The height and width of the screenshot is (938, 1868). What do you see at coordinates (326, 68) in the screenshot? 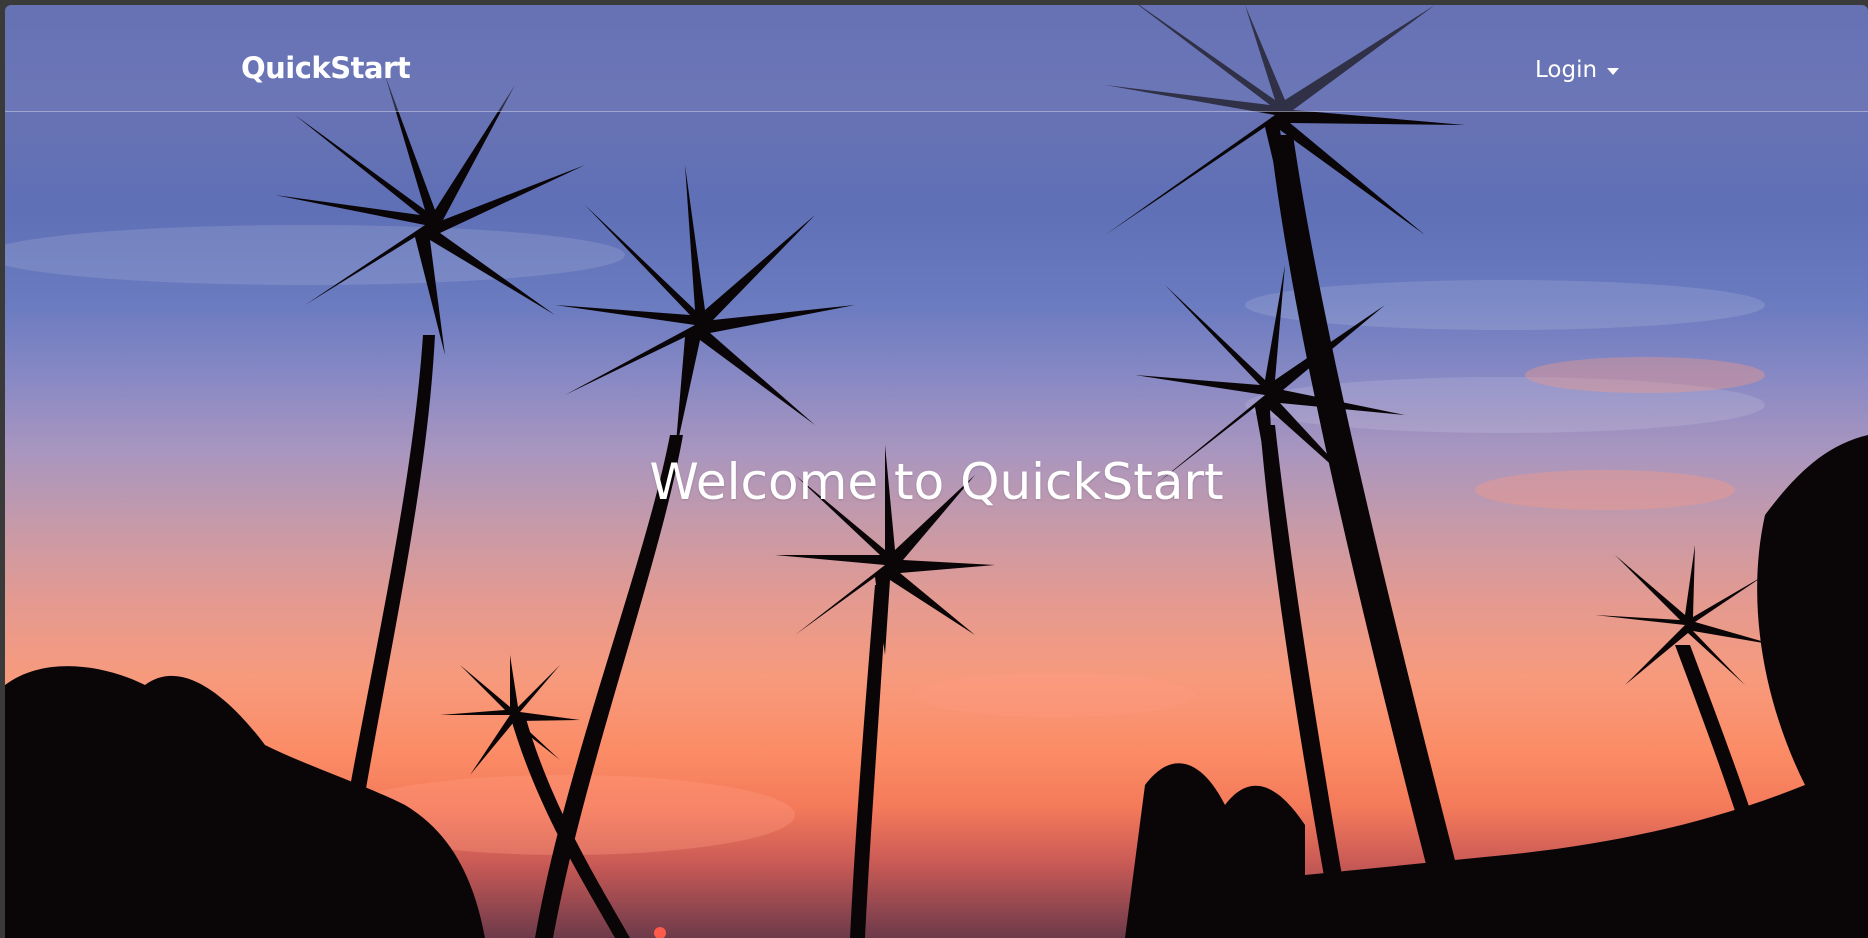
I see `brand-logo-link: QuickStart` at bounding box center [326, 68].